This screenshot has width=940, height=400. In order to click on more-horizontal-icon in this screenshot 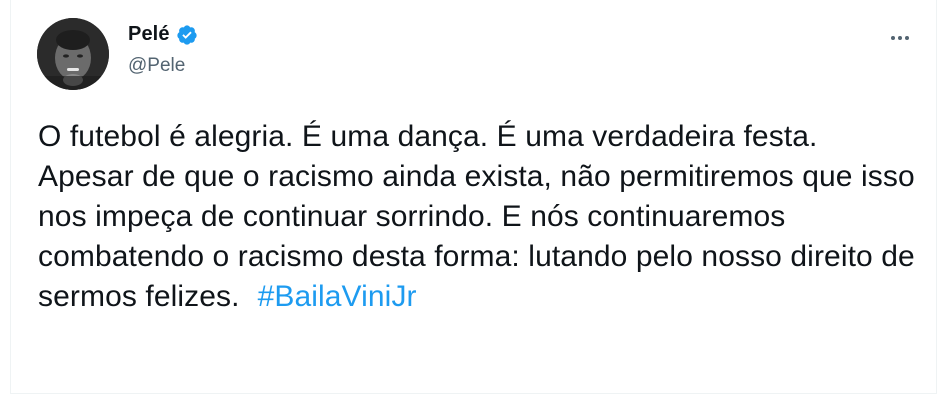, I will do `click(893, 38)`.